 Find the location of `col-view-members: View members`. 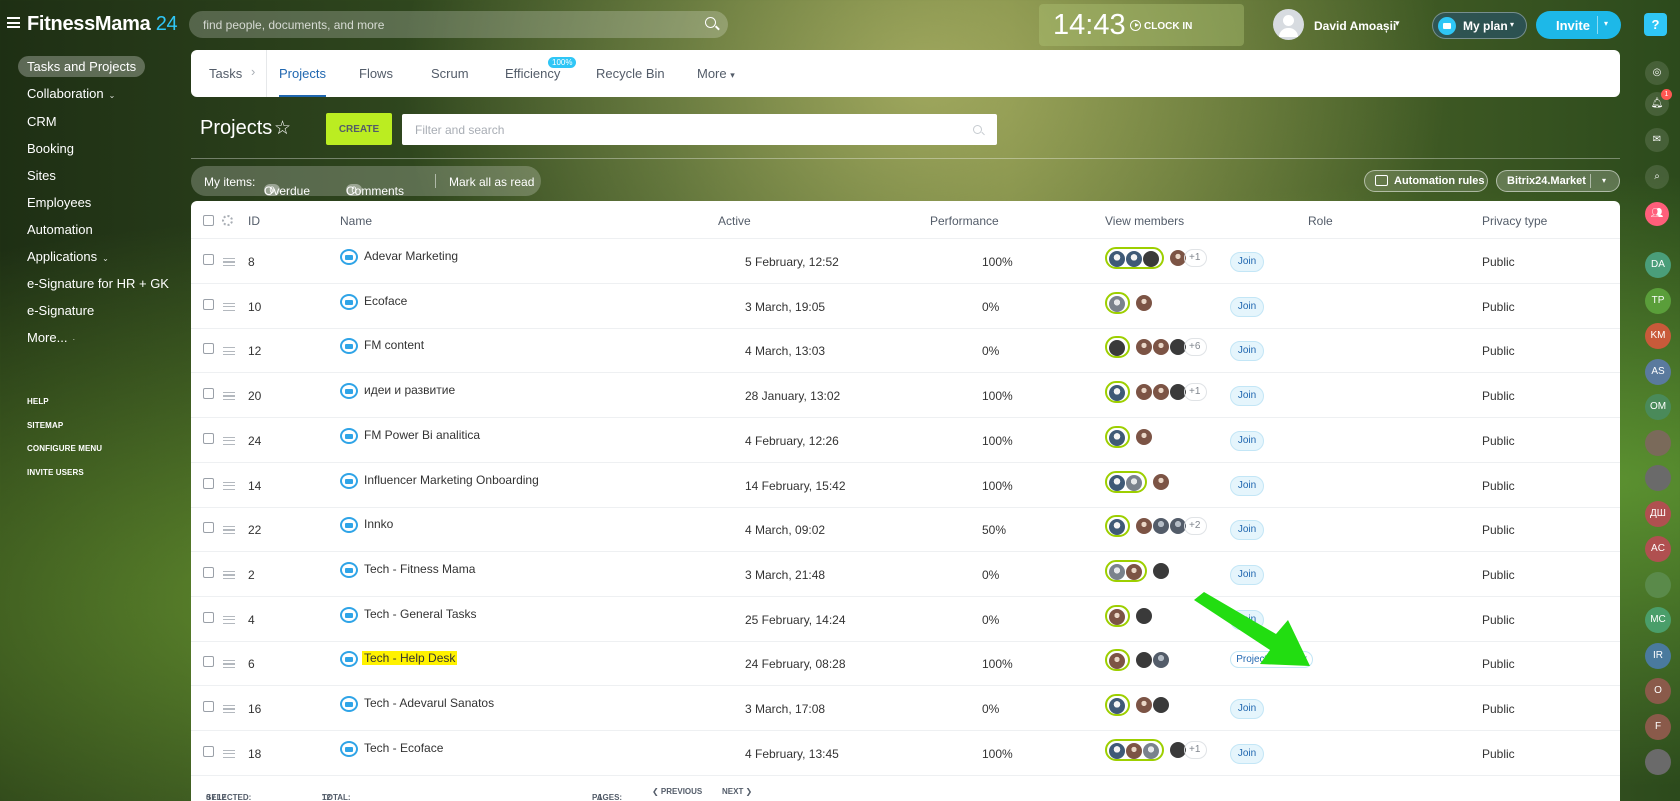

col-view-members: View members is located at coordinates (1144, 221).